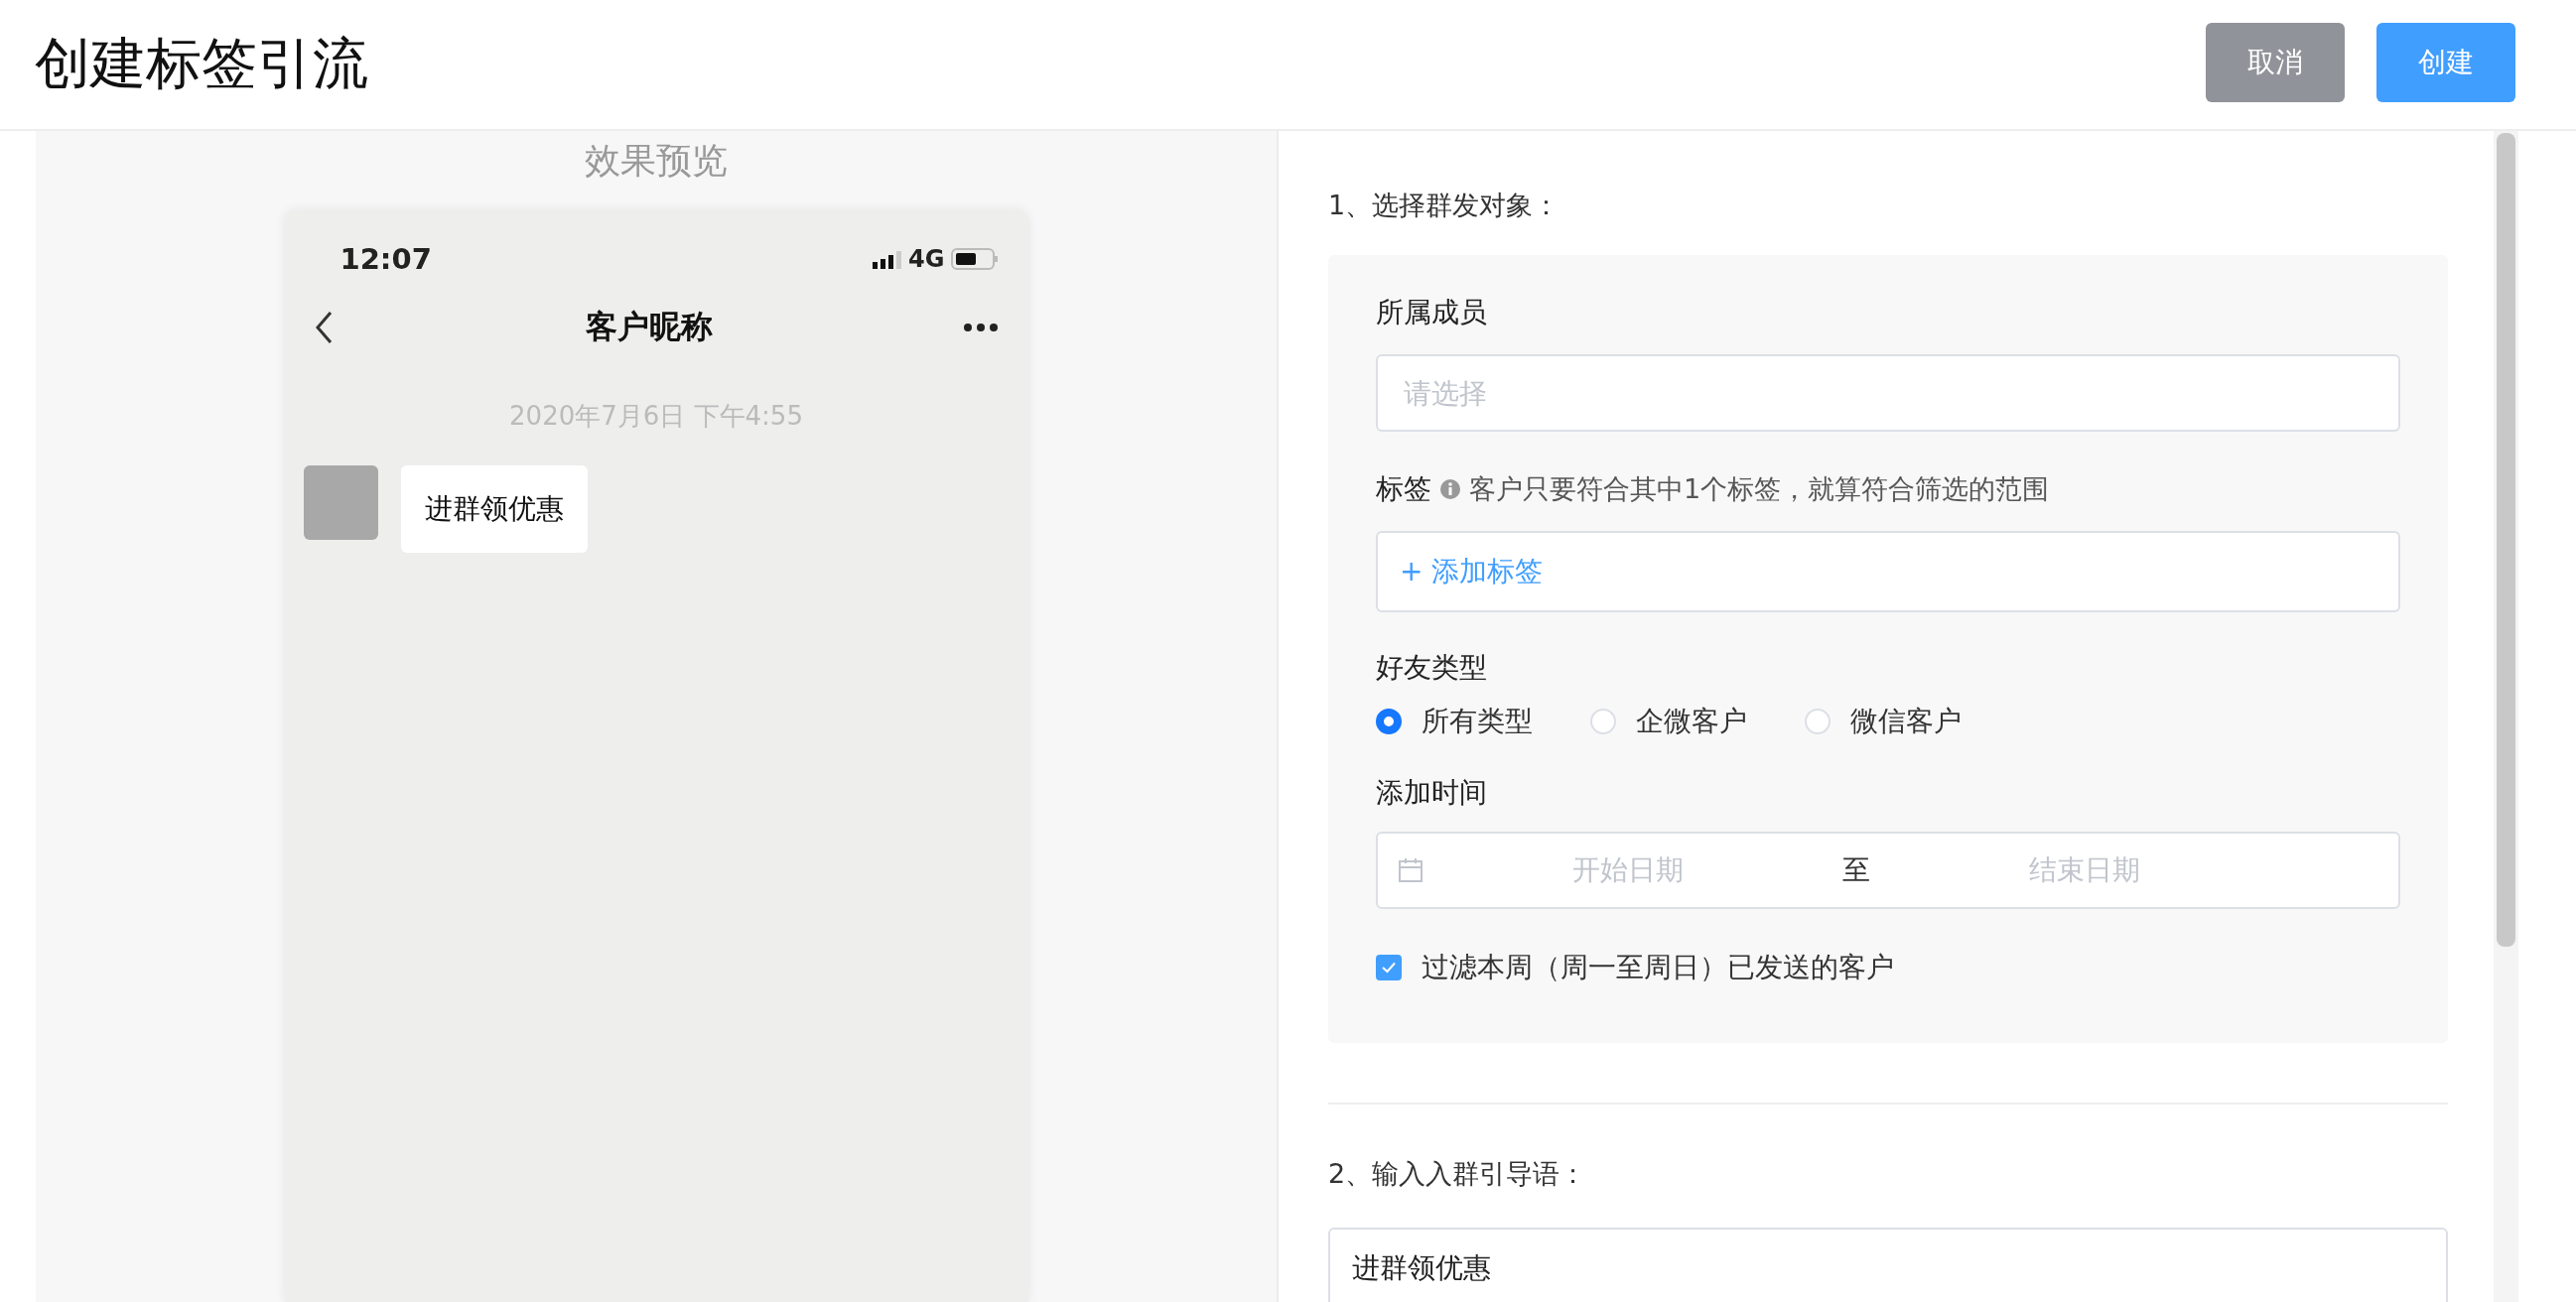 The width and height of the screenshot is (2576, 1302). I want to click on calendar-icon, so click(1411, 870).